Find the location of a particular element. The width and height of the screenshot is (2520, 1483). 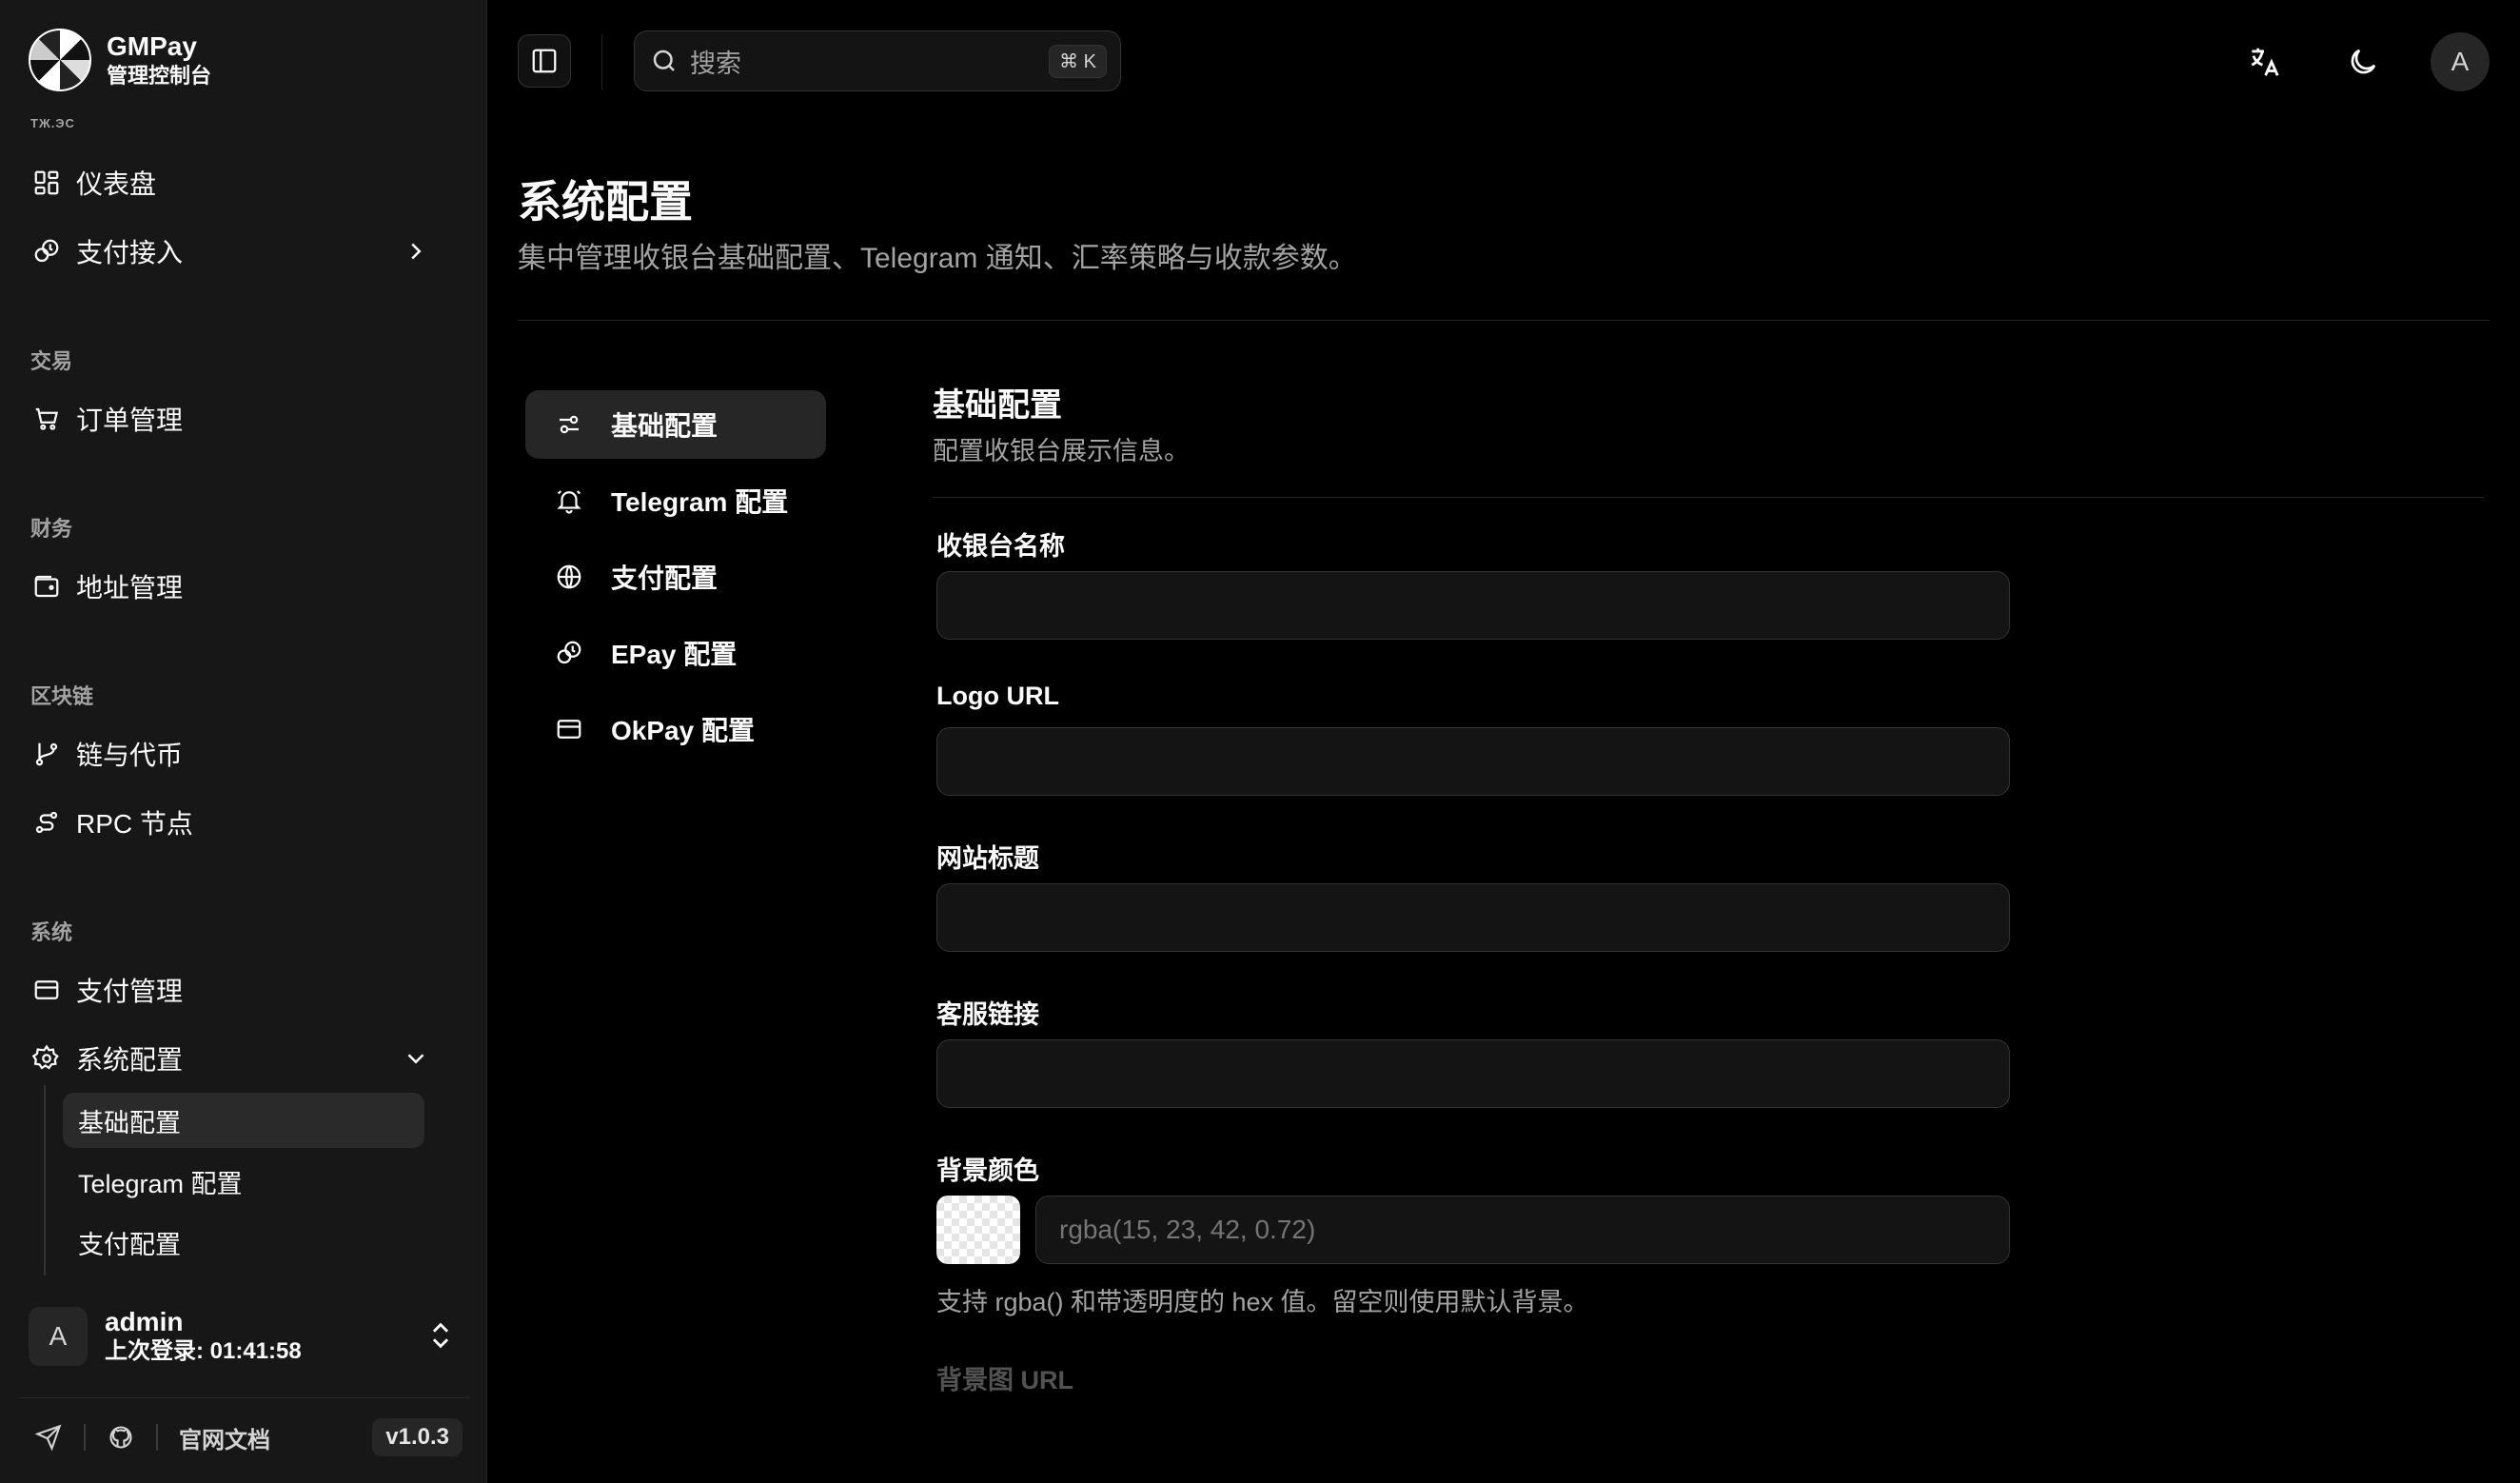

brand-subtitle: 管理控制台 is located at coordinates (159, 76).